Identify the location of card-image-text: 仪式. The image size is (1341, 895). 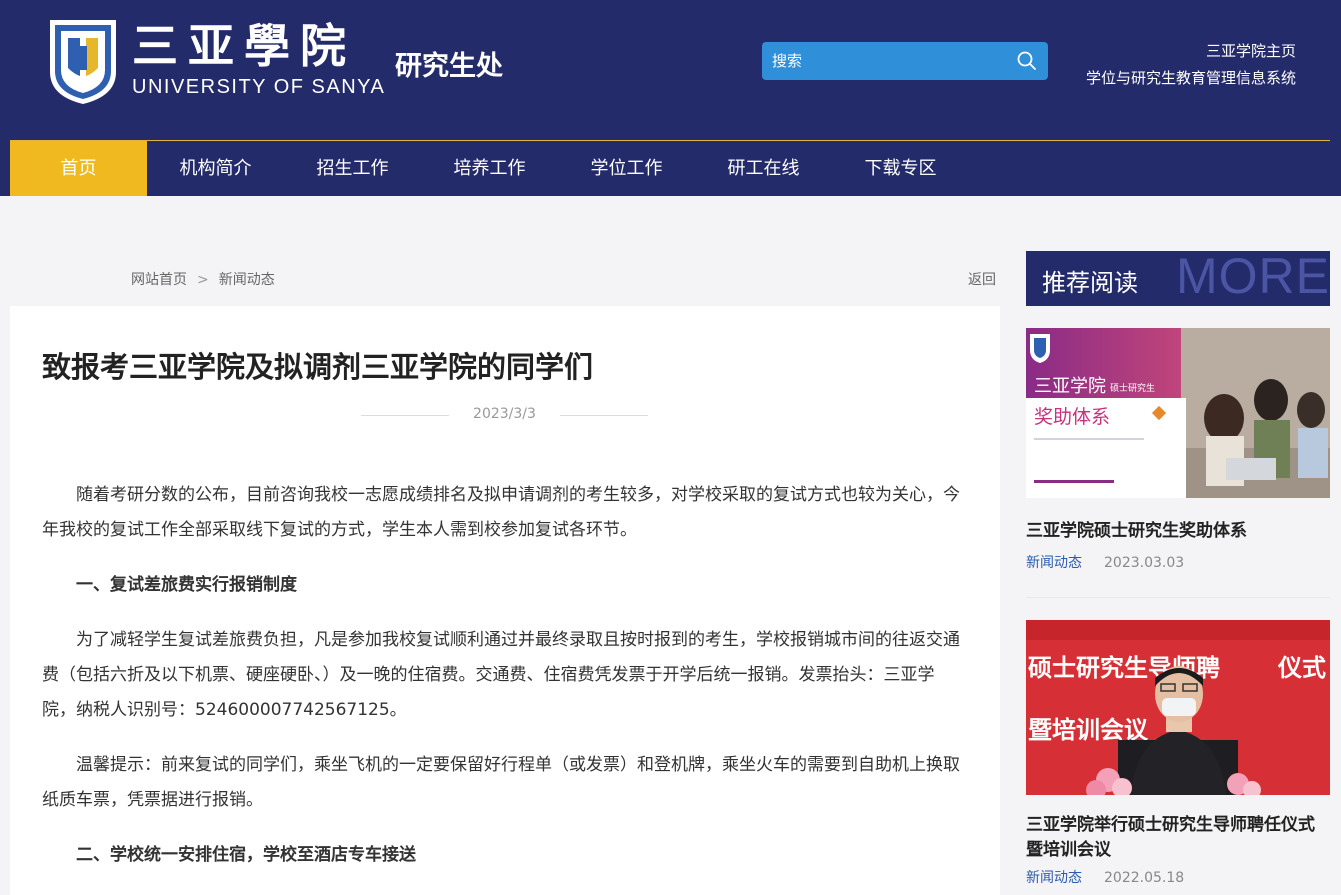
(1301, 668).